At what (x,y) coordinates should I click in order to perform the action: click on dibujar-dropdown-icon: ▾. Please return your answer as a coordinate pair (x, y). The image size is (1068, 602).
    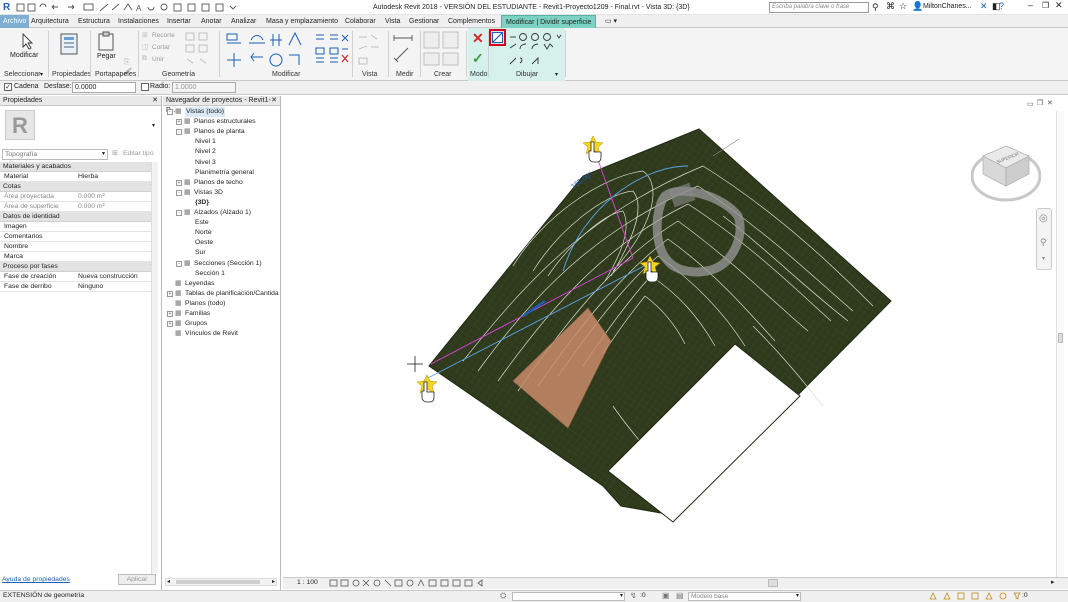
    Looking at the image, I should click on (556, 74).